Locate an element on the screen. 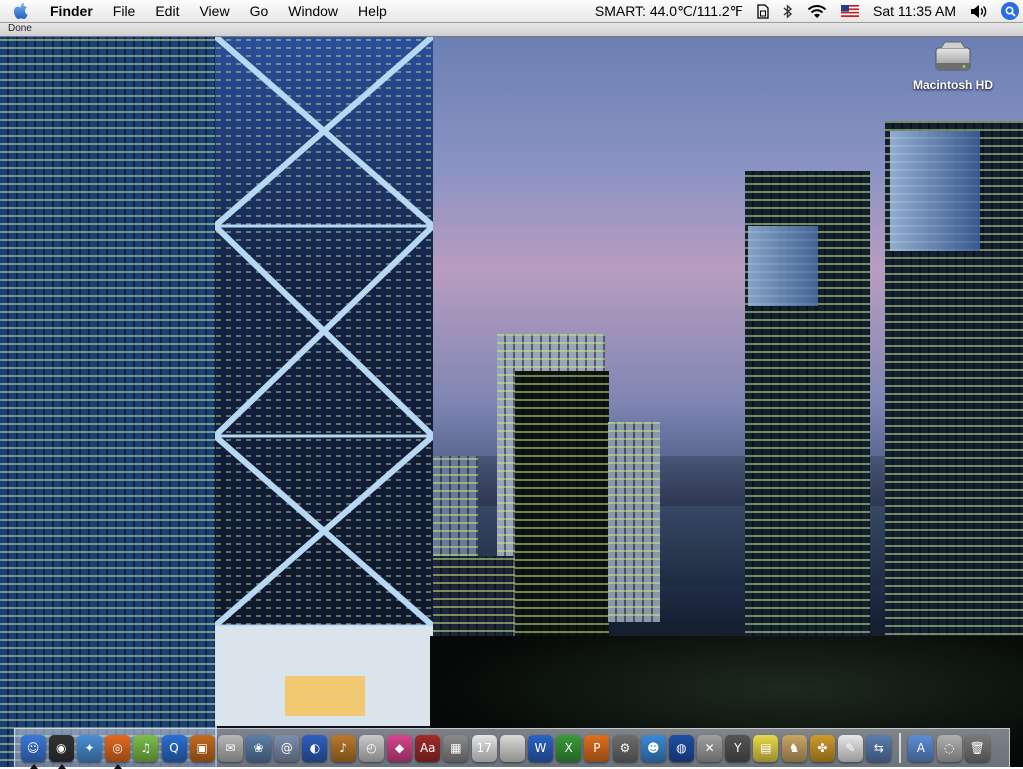  stopwatch-icon: ◴ is located at coordinates (371, 748).